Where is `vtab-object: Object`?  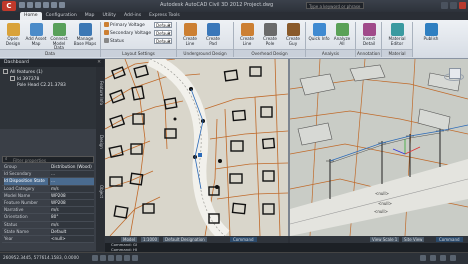 vtab-object: Object is located at coordinates (100, 192).